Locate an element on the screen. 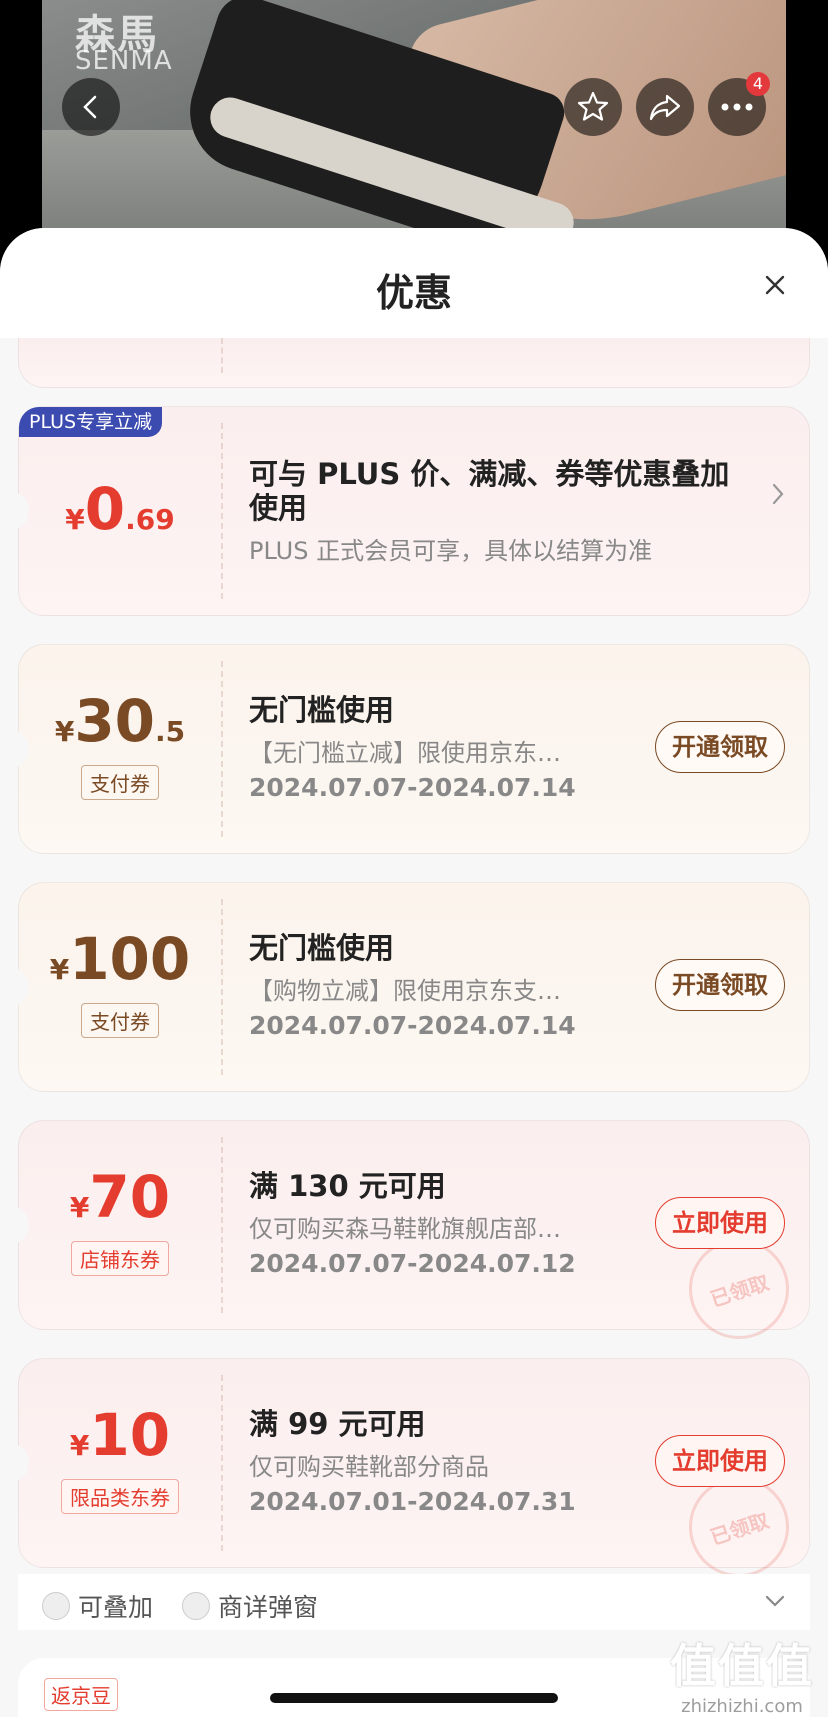 Image resolution: width=828 pixels, height=1717 pixels. close-icon is located at coordinates (775, 285).